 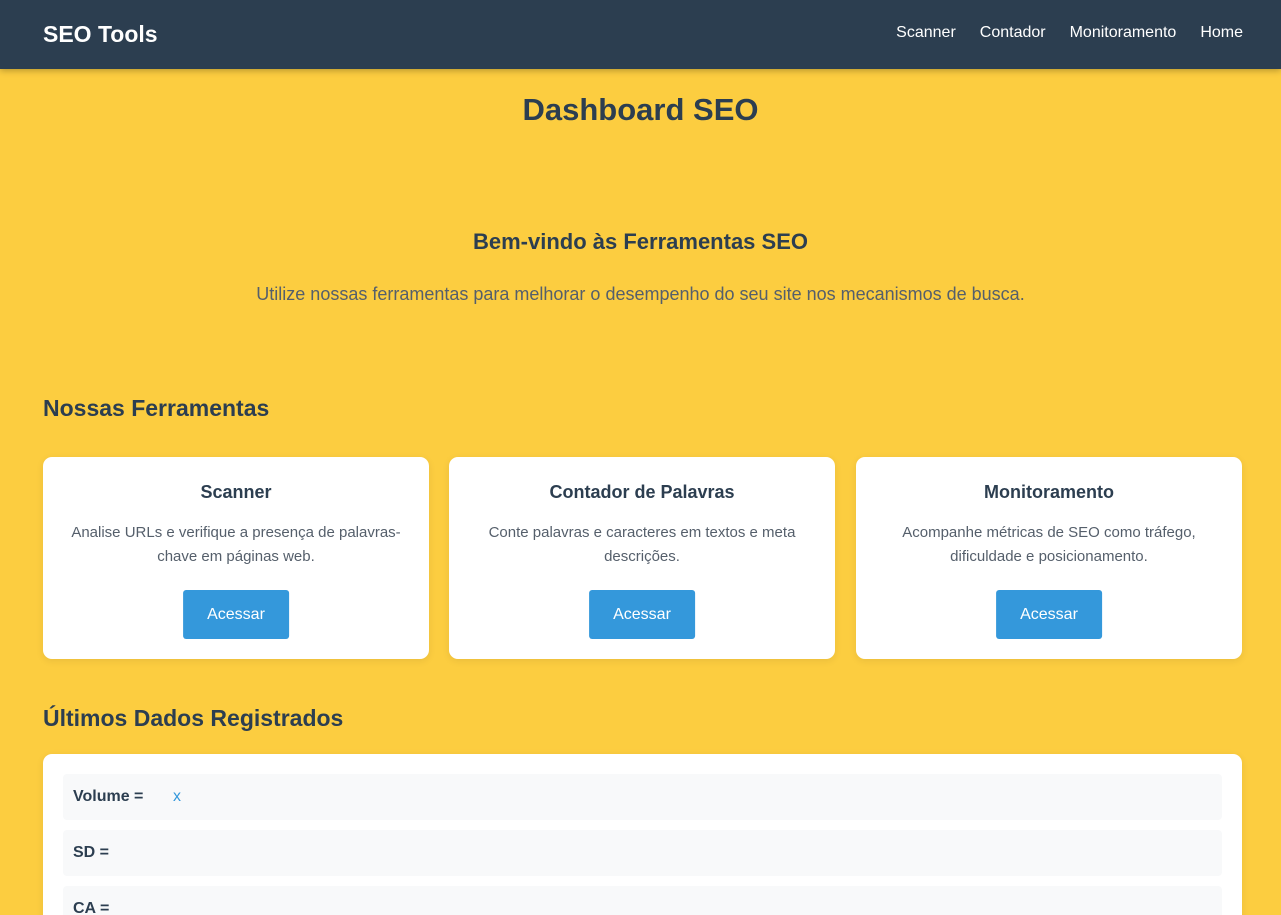 What do you see at coordinates (1013, 33) in the screenshot?
I see `nav-link-contador: Contador` at bounding box center [1013, 33].